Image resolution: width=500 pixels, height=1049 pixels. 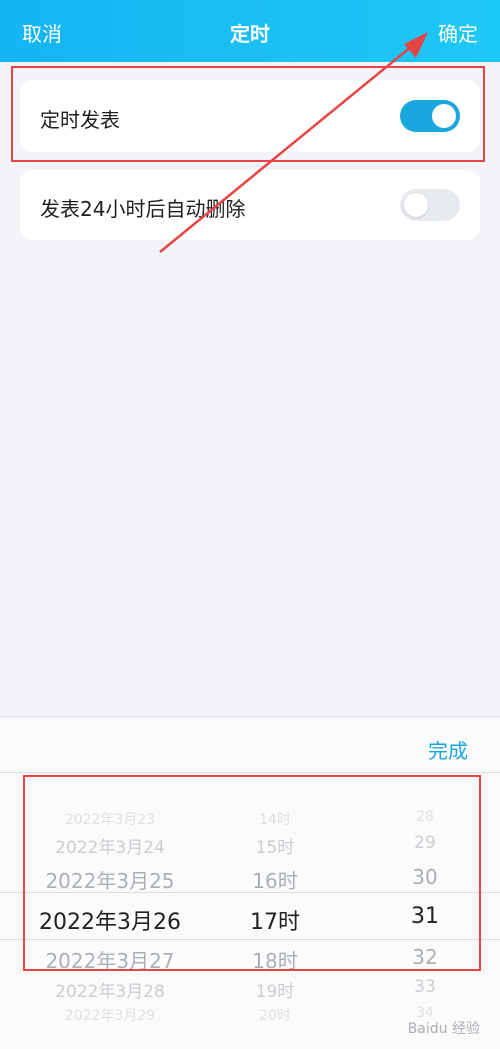 I want to click on date-option: 2022年3月29, so click(x=110, y=1016).